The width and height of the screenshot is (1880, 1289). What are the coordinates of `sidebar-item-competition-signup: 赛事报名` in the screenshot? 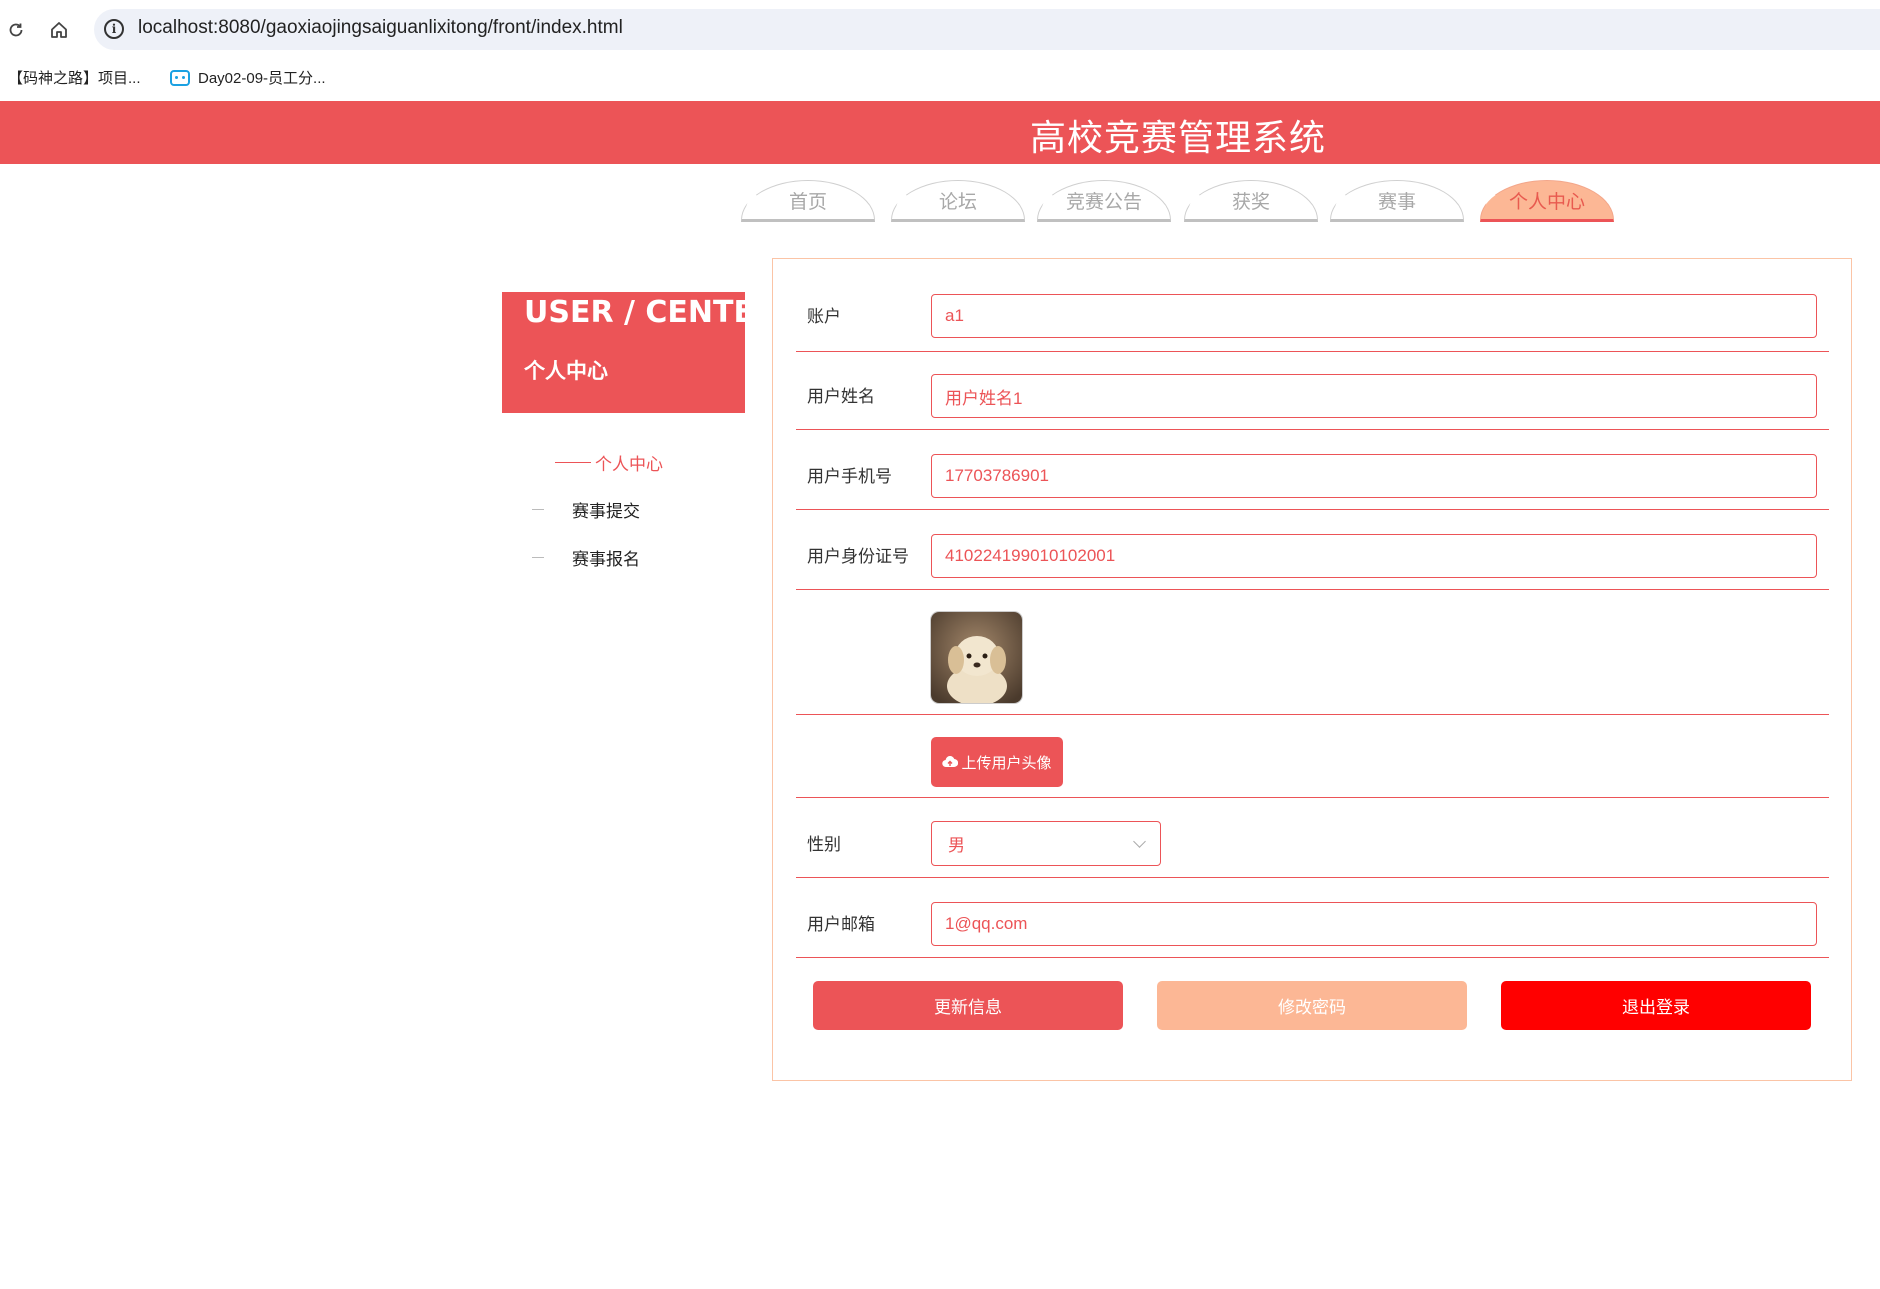 It's located at (586, 557).